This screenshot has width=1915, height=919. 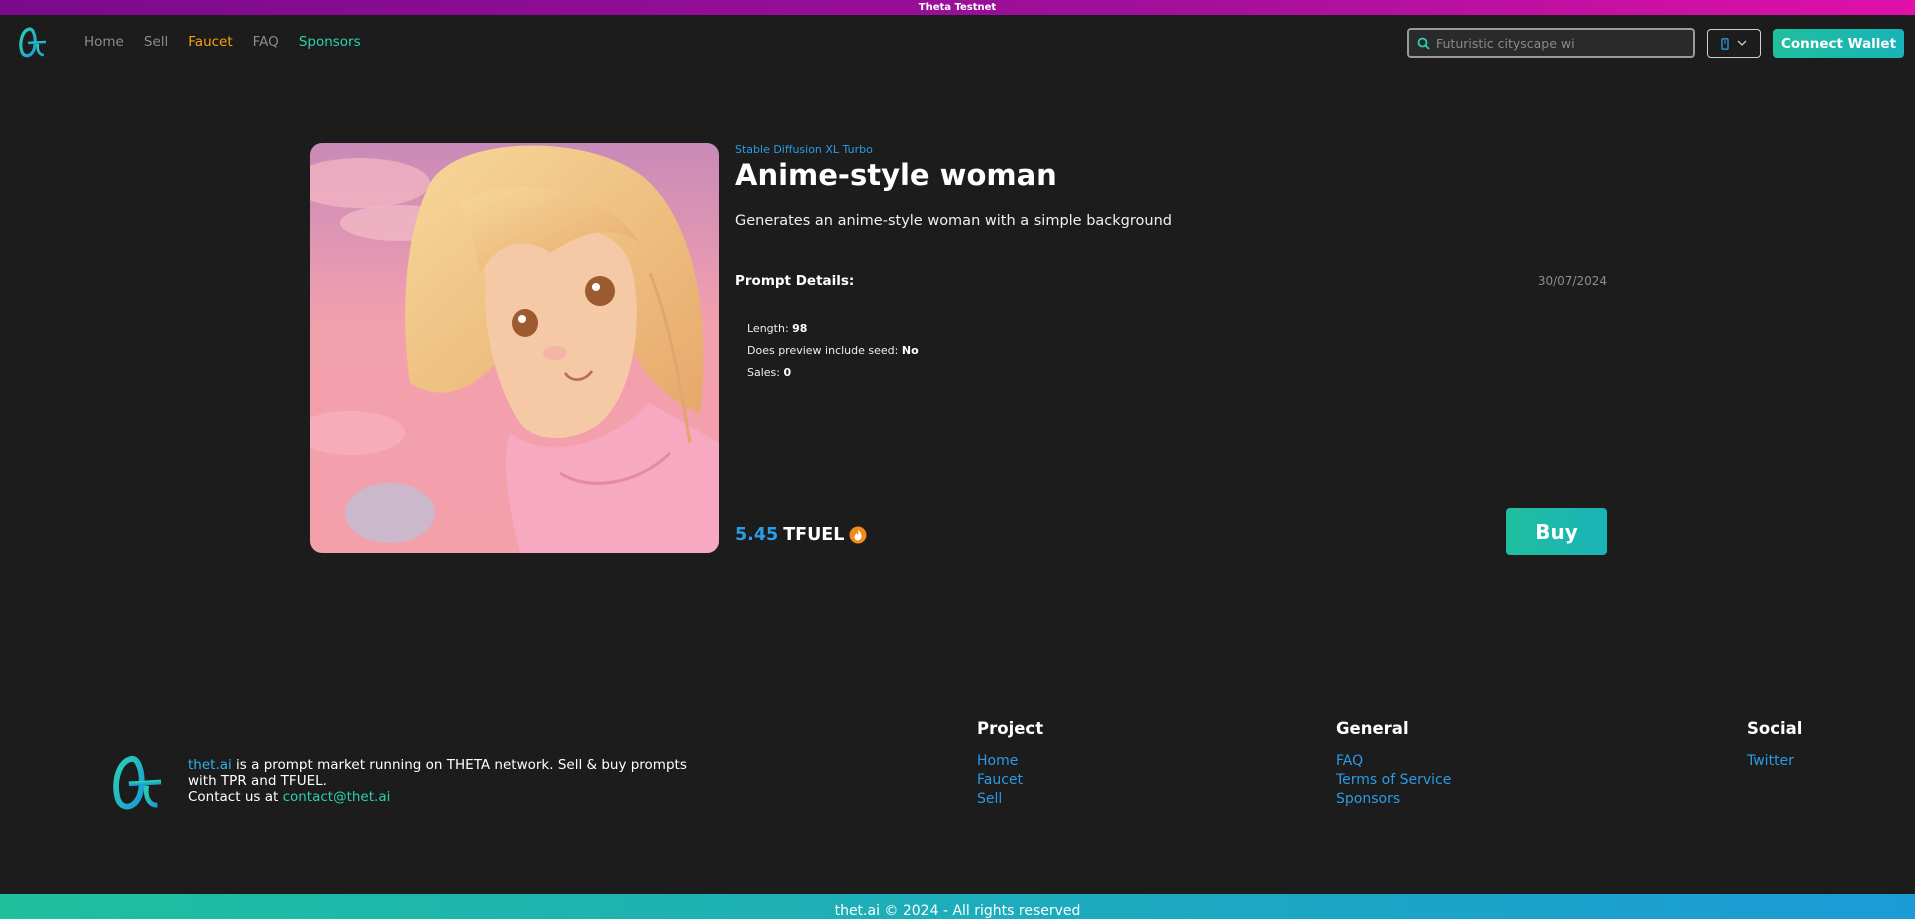 I want to click on nav-faq-link: FAQ, so click(x=266, y=42).